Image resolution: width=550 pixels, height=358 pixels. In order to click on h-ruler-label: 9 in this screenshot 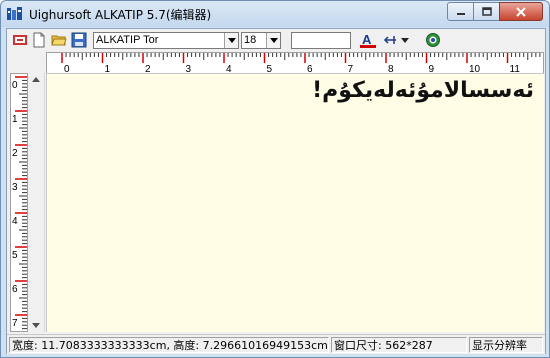, I will do `click(432, 68)`.